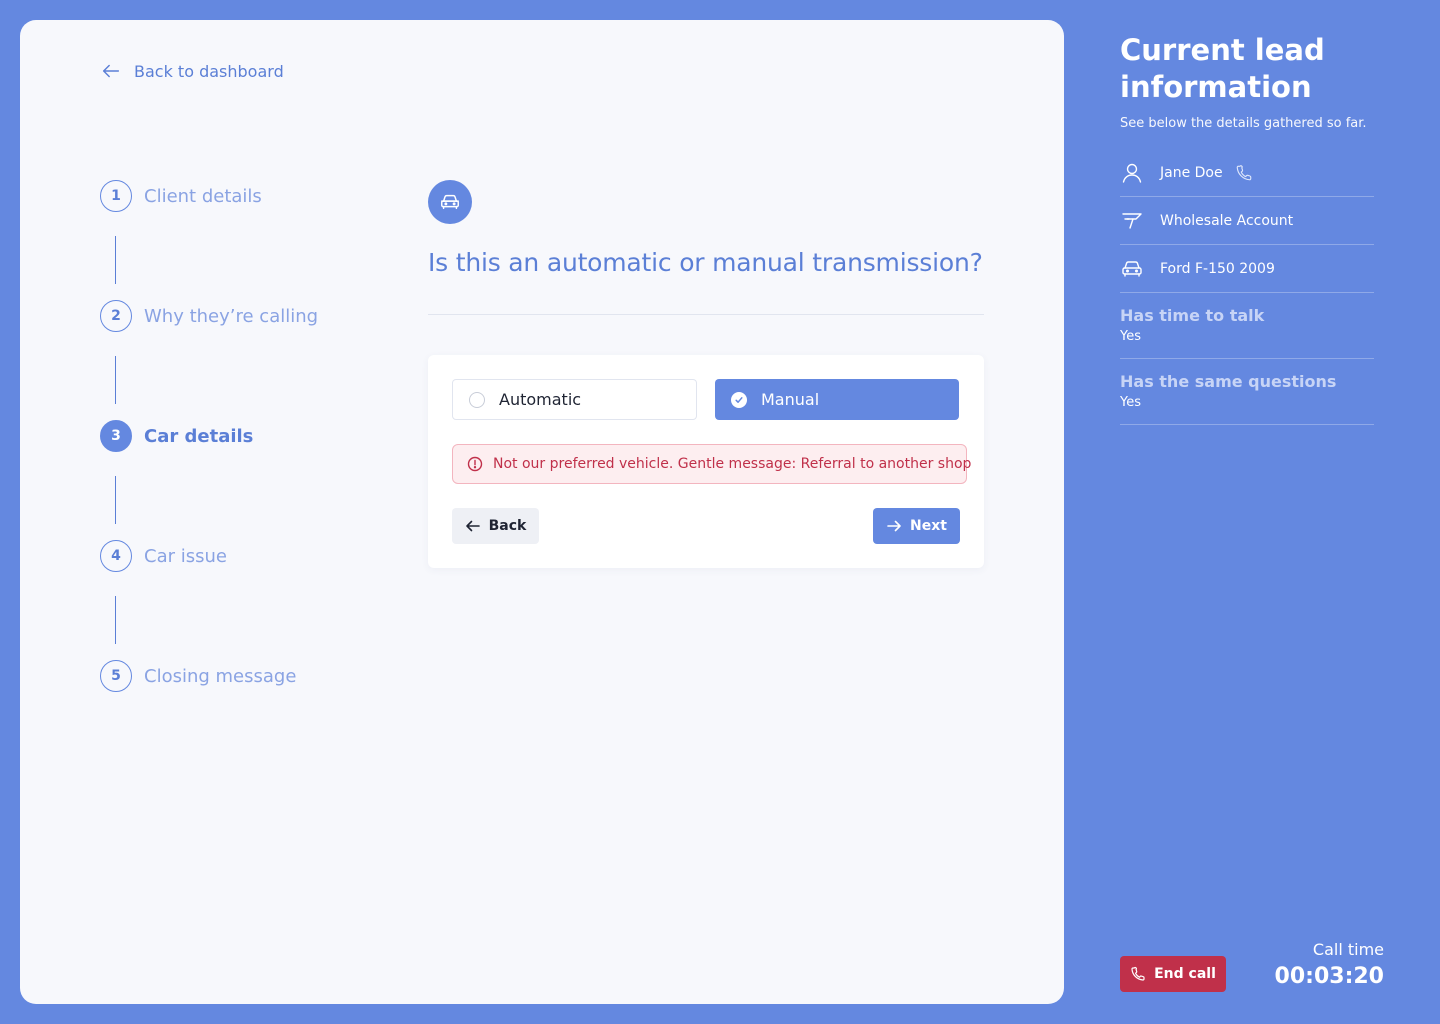 The image size is (1440, 1024). I want to click on back-to-dashboard-label: Back to dashboard, so click(209, 71).